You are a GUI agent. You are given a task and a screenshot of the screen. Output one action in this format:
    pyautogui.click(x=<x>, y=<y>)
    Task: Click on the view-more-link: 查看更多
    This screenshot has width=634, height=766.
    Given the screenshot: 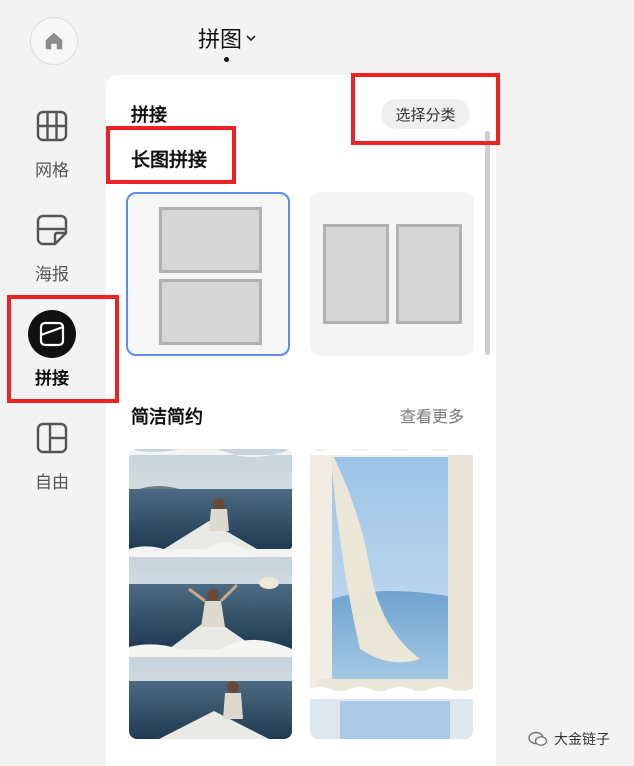 What is the action you would take?
    pyautogui.click(x=432, y=415)
    